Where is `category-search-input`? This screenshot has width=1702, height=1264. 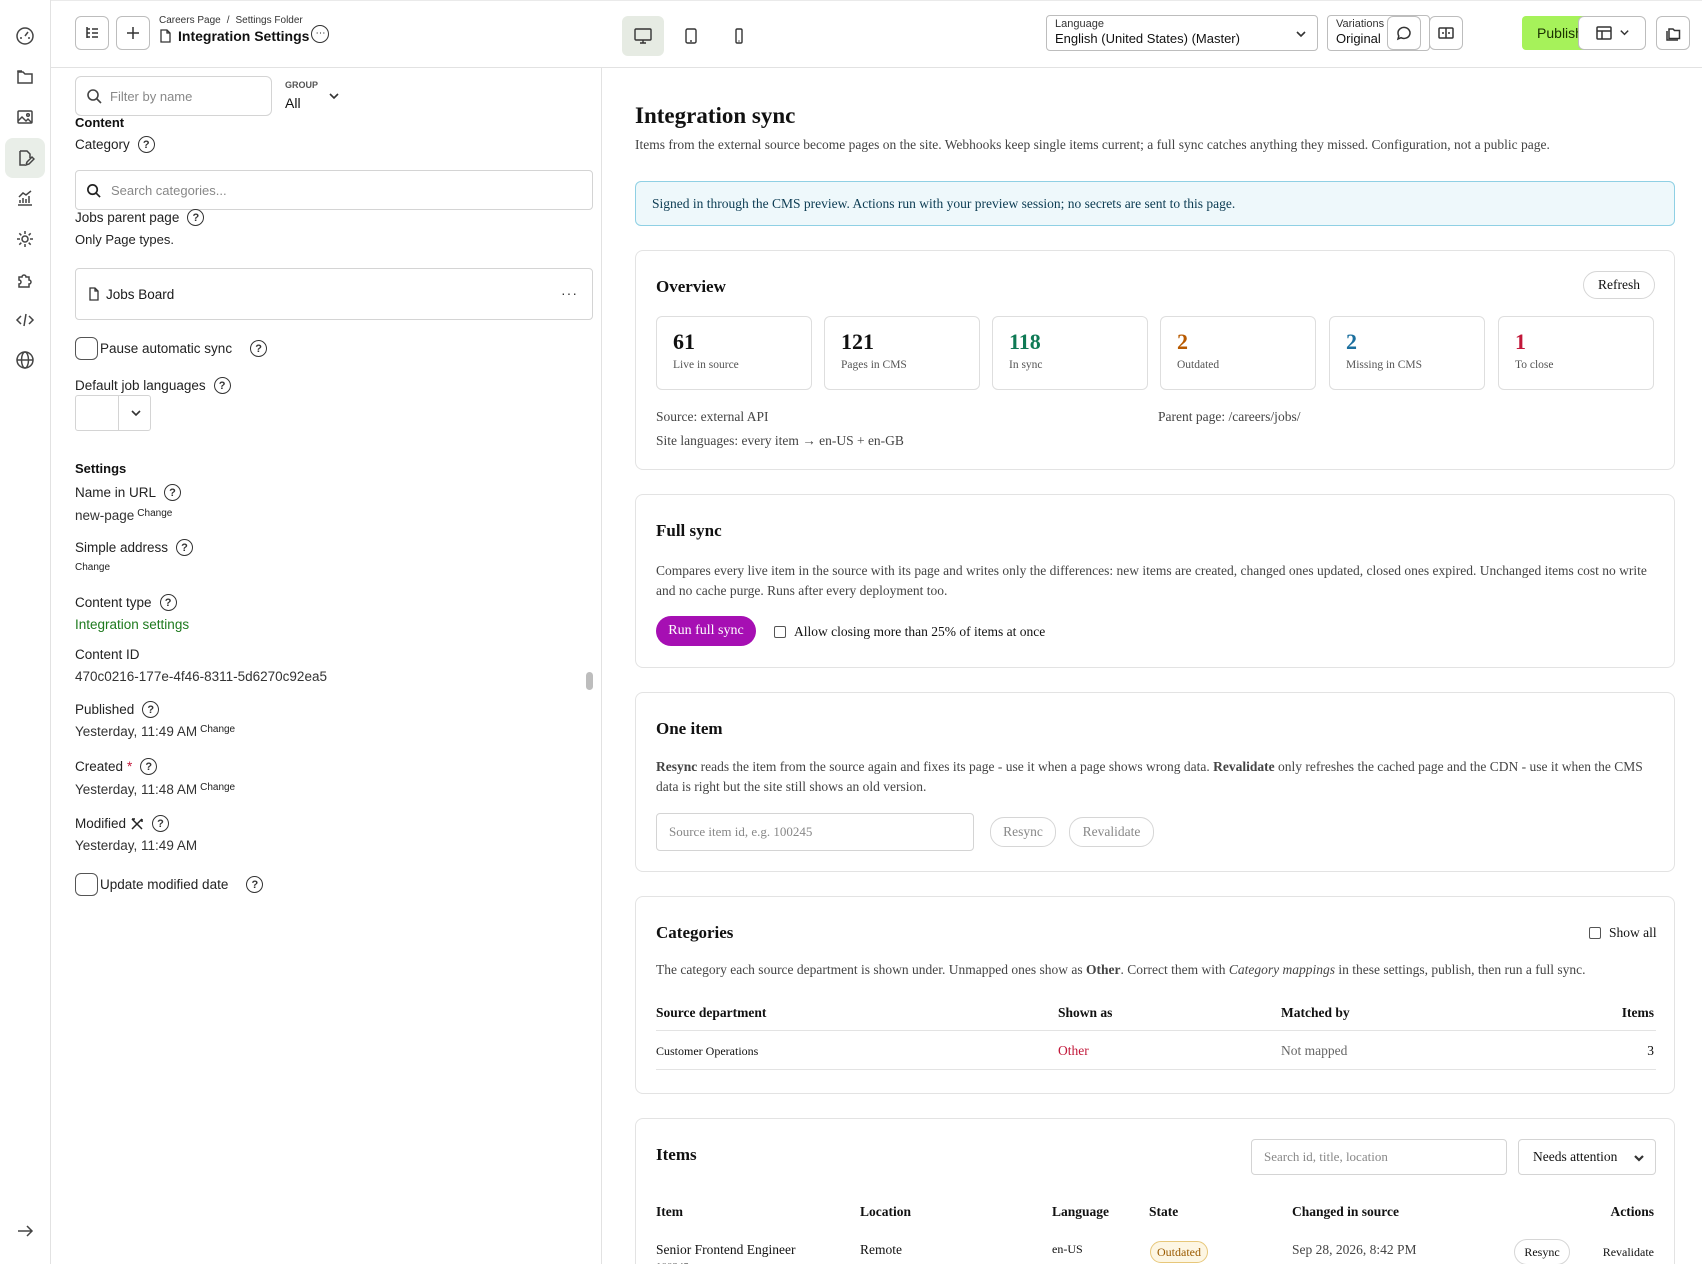 category-search-input is located at coordinates (311, 190).